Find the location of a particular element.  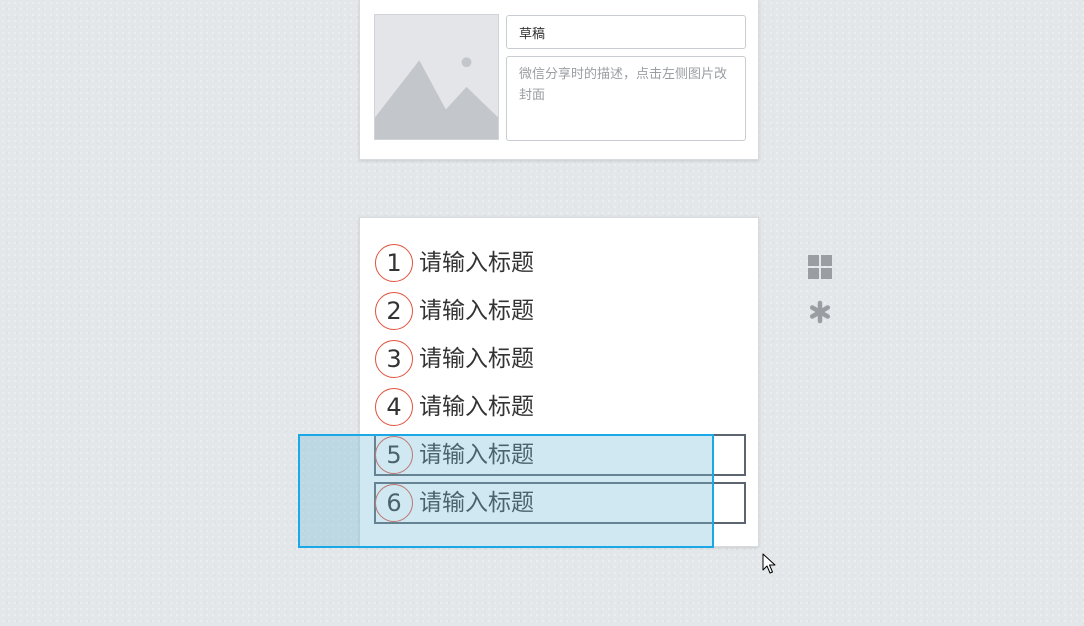

share-title-input is located at coordinates (626, 32).